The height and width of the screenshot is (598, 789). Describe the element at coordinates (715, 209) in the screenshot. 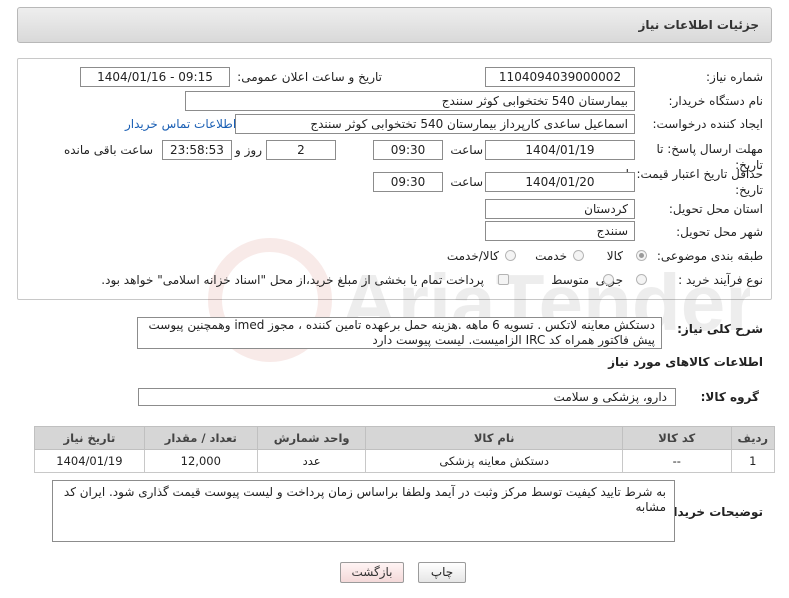

I see `province-label: استان محل تحویل:` at that location.